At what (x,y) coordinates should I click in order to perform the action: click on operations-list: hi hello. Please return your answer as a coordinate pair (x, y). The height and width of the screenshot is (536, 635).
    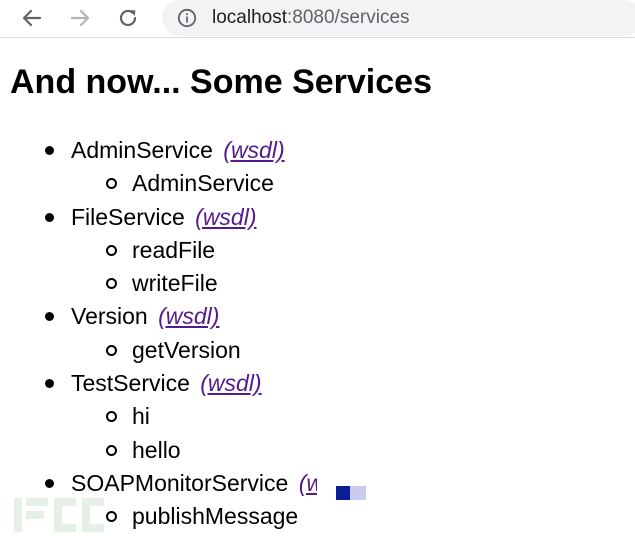
    Looking at the image, I should click on (353, 433).